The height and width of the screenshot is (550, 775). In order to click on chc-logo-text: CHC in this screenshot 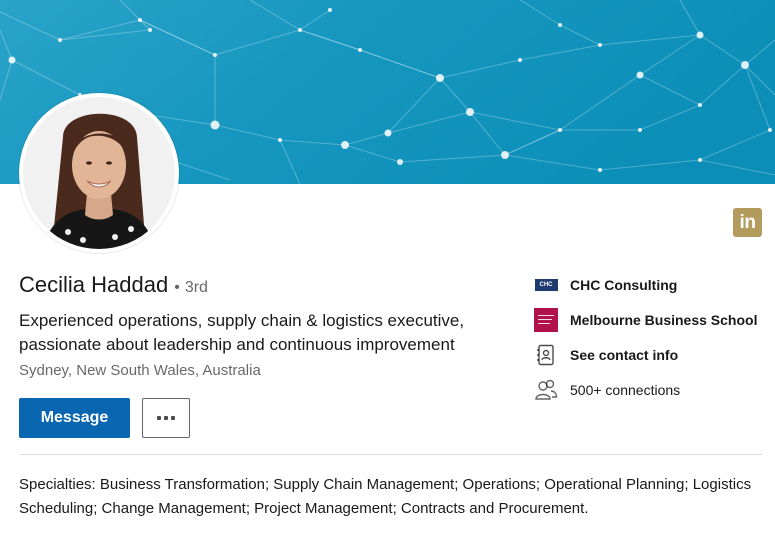, I will do `click(546, 284)`.